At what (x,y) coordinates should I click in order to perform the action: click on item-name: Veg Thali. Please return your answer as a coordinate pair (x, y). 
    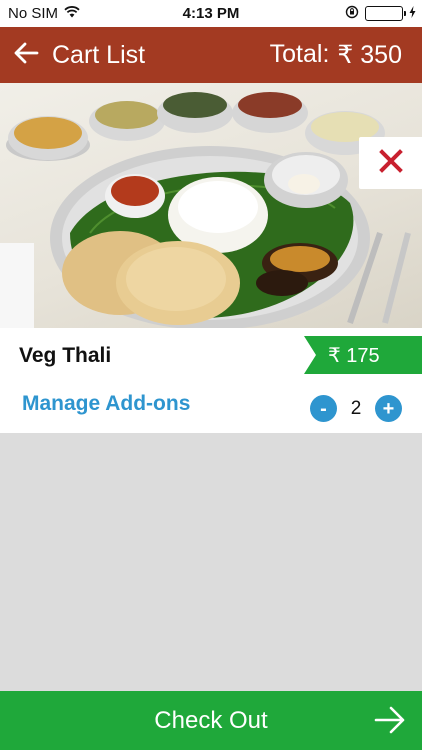
    Looking at the image, I should click on (65, 355).